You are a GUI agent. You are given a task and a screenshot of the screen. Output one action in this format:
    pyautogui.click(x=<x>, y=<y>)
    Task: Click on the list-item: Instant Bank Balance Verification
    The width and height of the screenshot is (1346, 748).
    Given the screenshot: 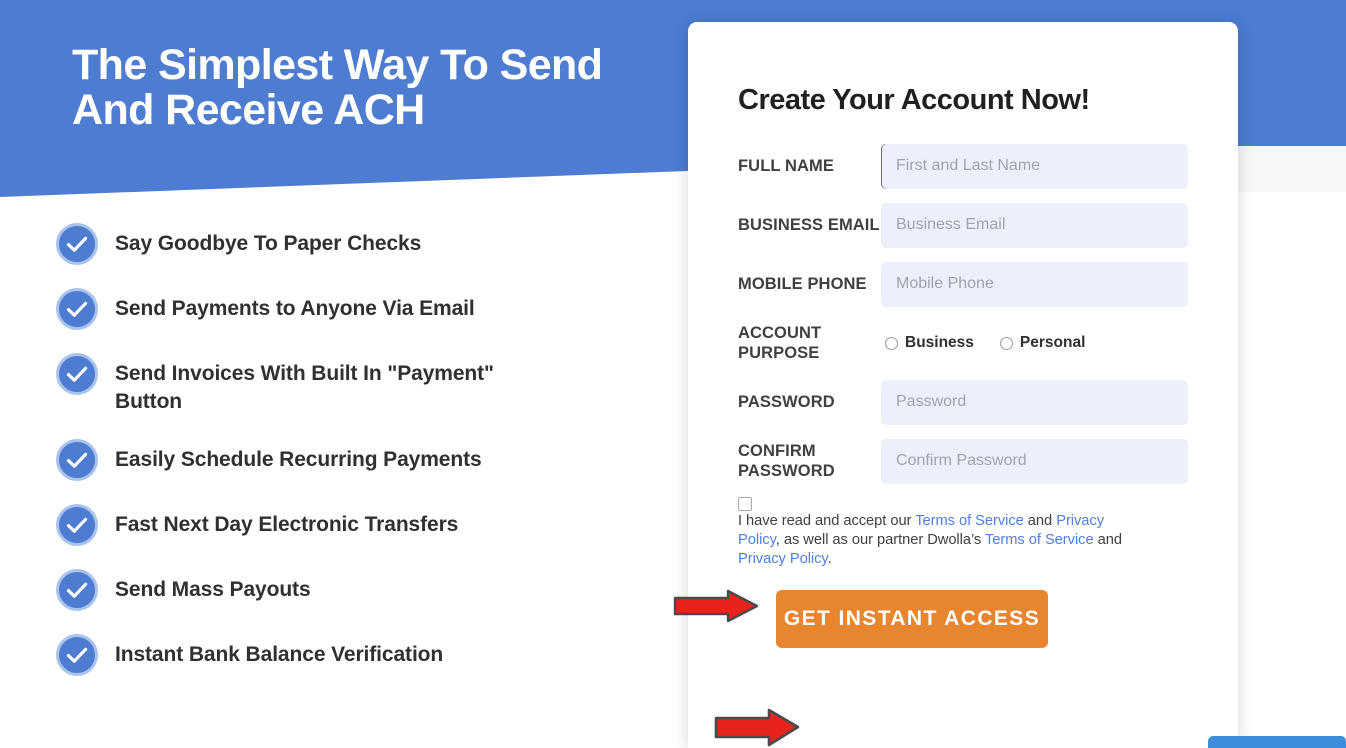 What is the action you would take?
    pyautogui.click(x=366, y=655)
    